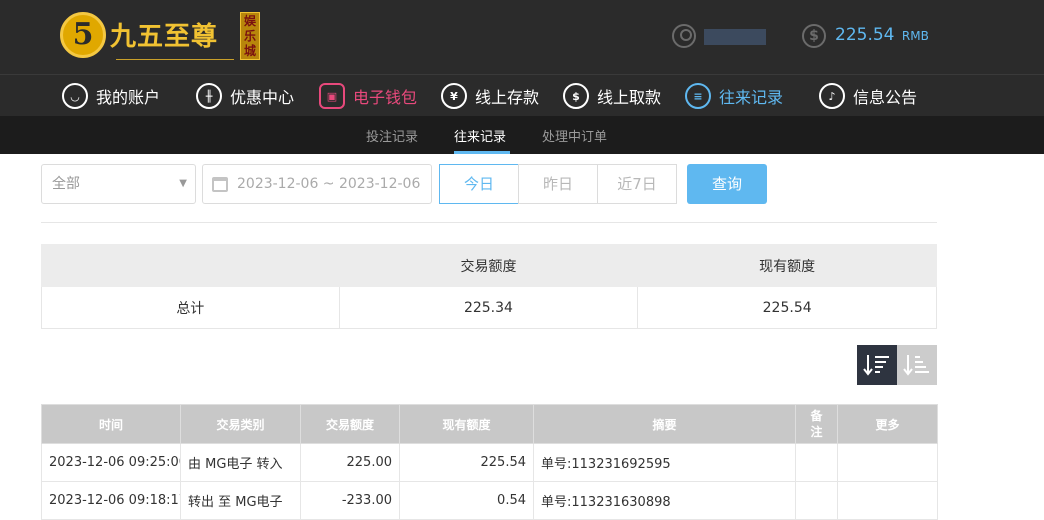 The image size is (1044, 520). I want to click on summary-total-balance: 225.54, so click(787, 307).